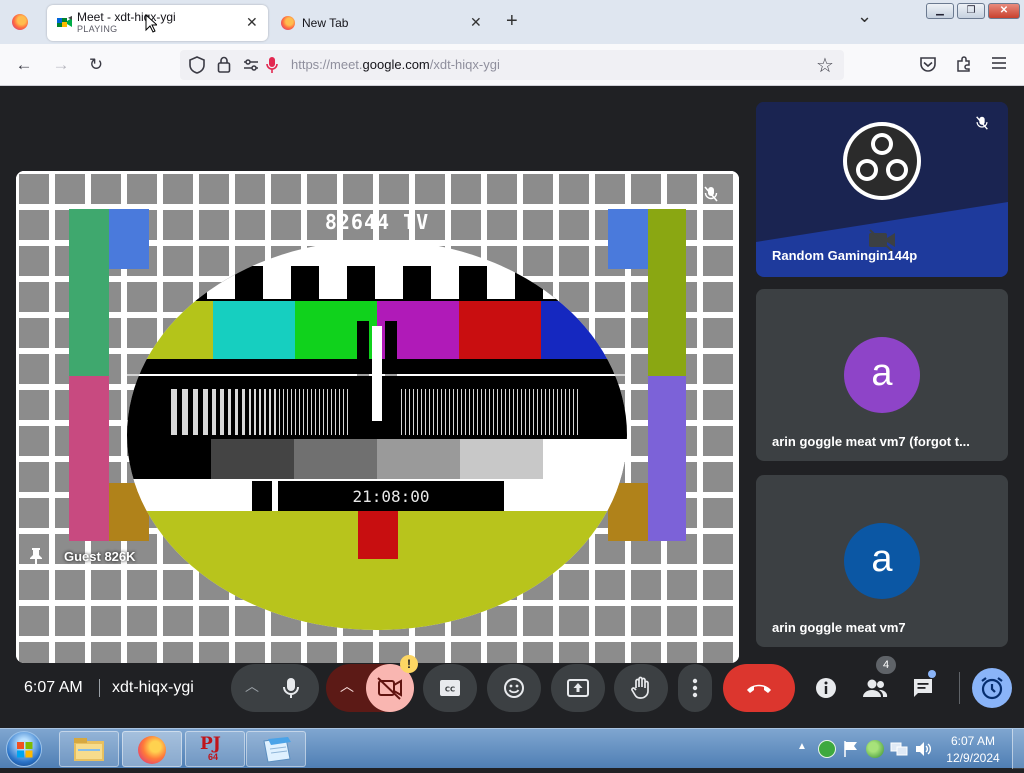  I want to click on project64-icon: PJ, so click(210, 744).